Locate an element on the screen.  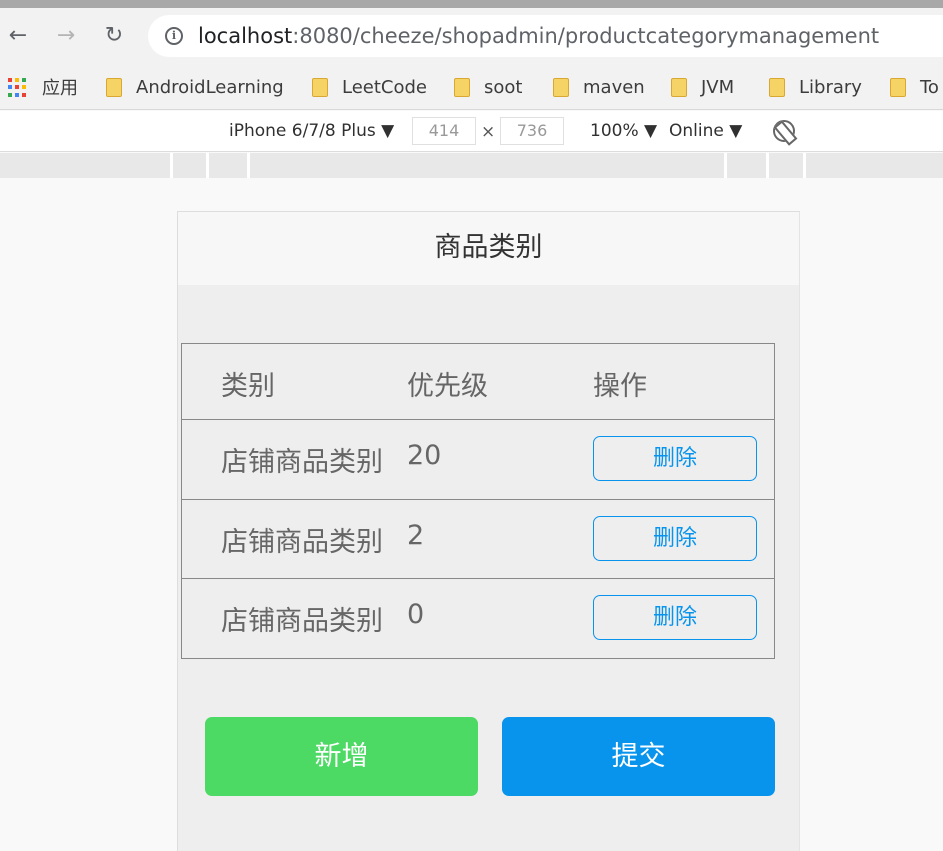
network-throttle-select: Online ▼ is located at coordinates (705, 131).